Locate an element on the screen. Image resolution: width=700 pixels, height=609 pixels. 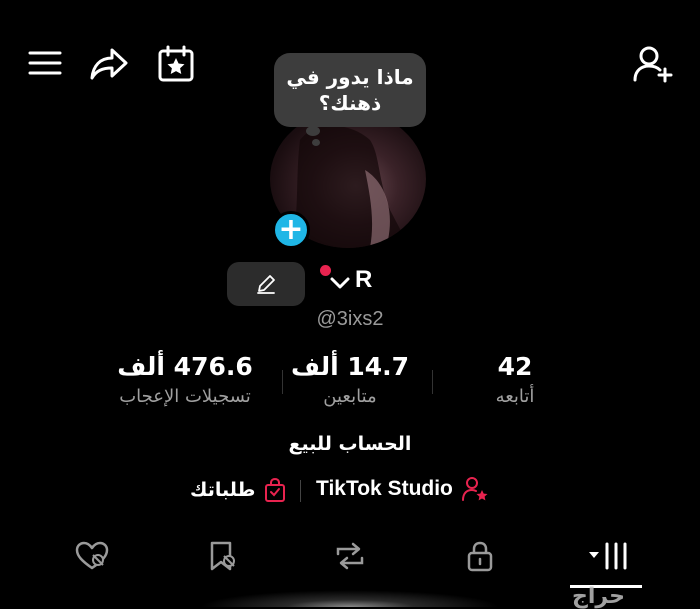
creator-user-icon is located at coordinates (474, 489).